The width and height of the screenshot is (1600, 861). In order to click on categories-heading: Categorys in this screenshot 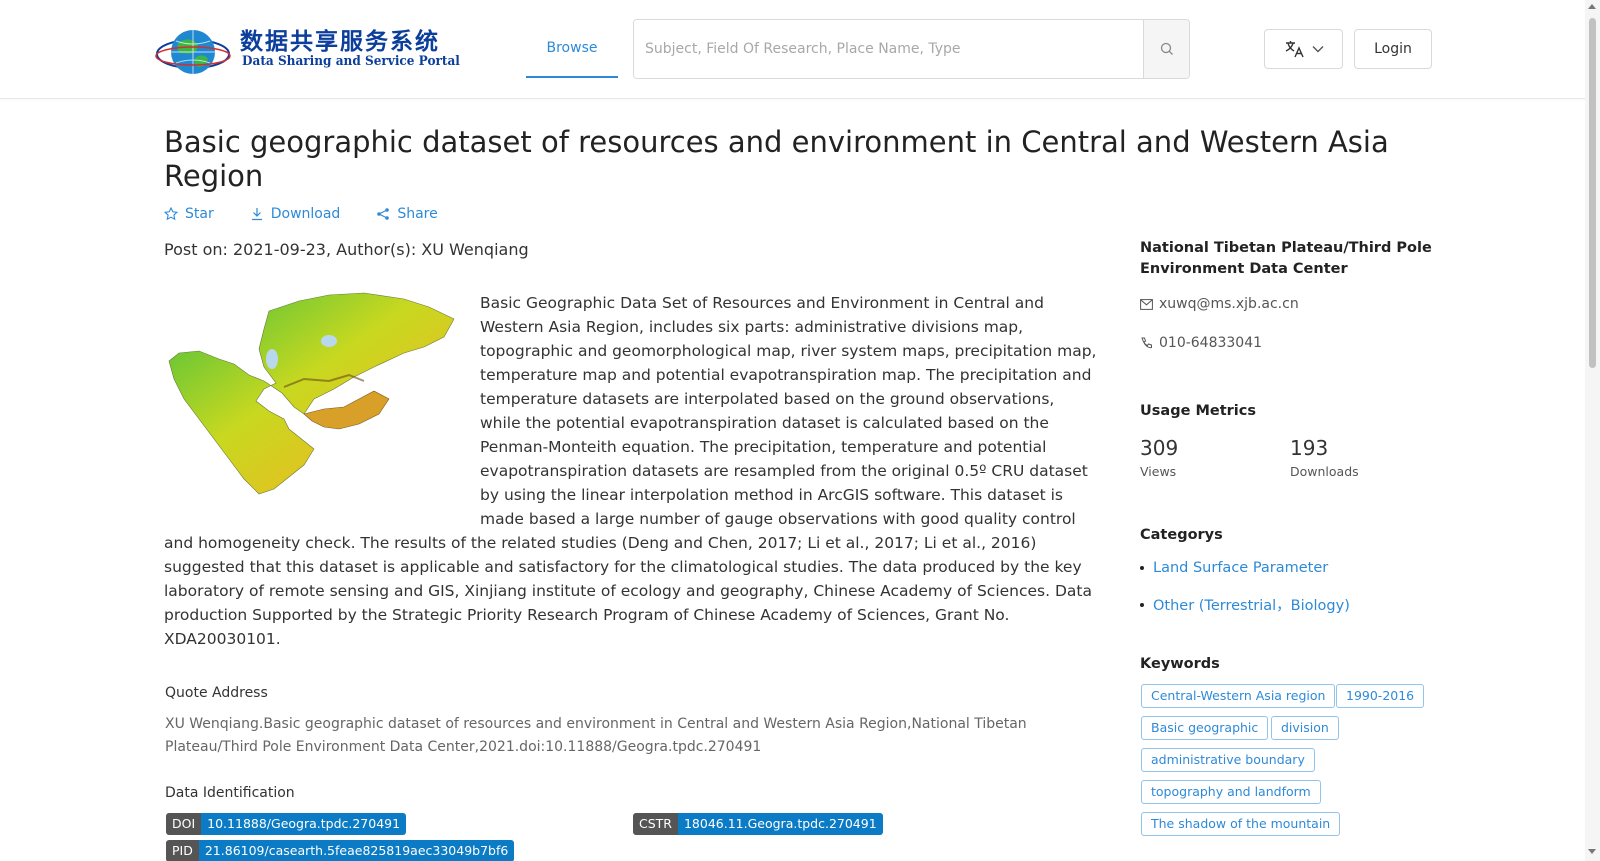, I will do `click(1181, 535)`.